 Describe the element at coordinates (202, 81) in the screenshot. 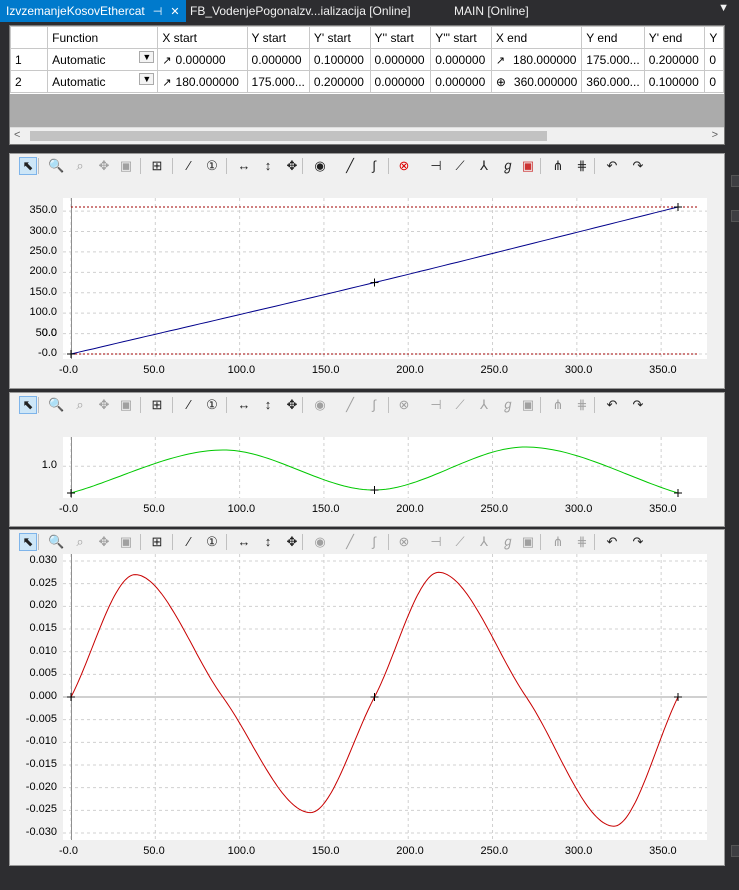

I see `x-start-cell: ↗ 180.000000` at that location.